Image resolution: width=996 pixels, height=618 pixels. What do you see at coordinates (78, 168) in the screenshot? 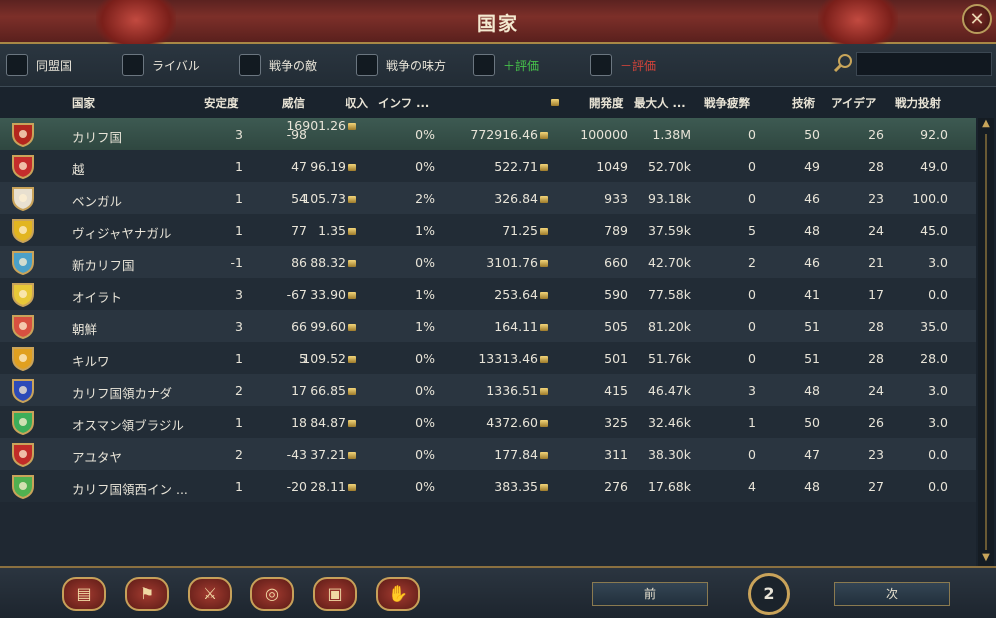
I see `country-name: 越` at bounding box center [78, 168].